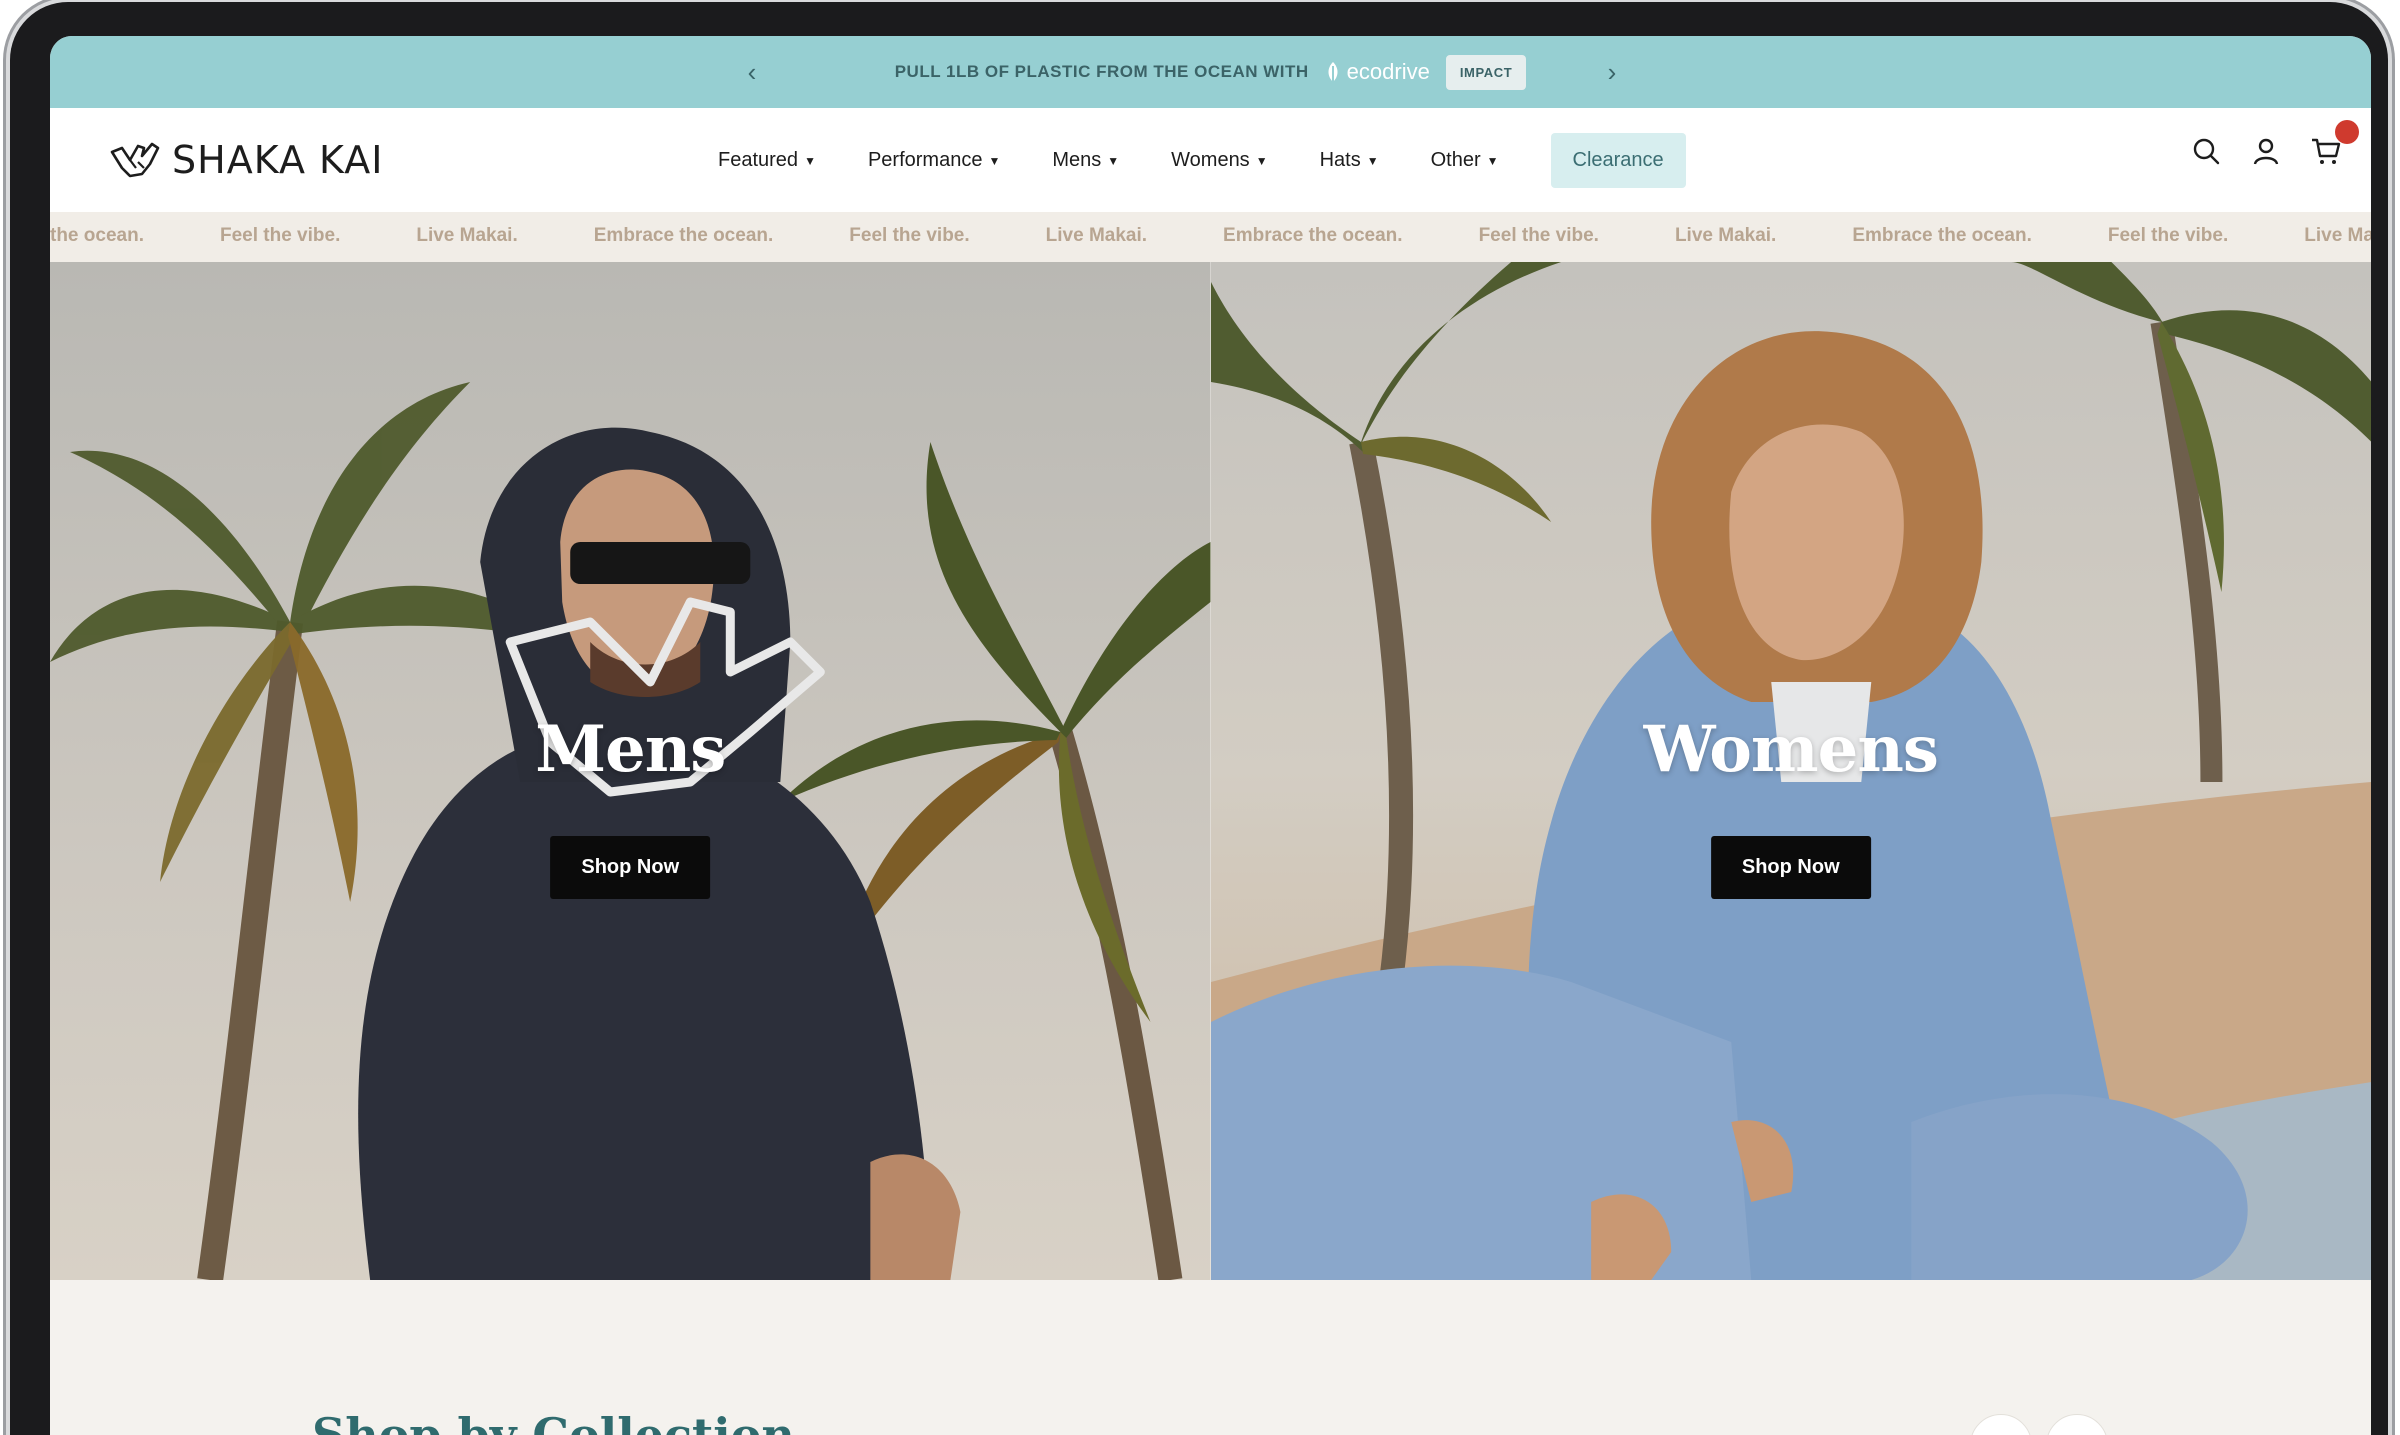 The image size is (2400, 1435). I want to click on mens-title: Mens, so click(630, 749).